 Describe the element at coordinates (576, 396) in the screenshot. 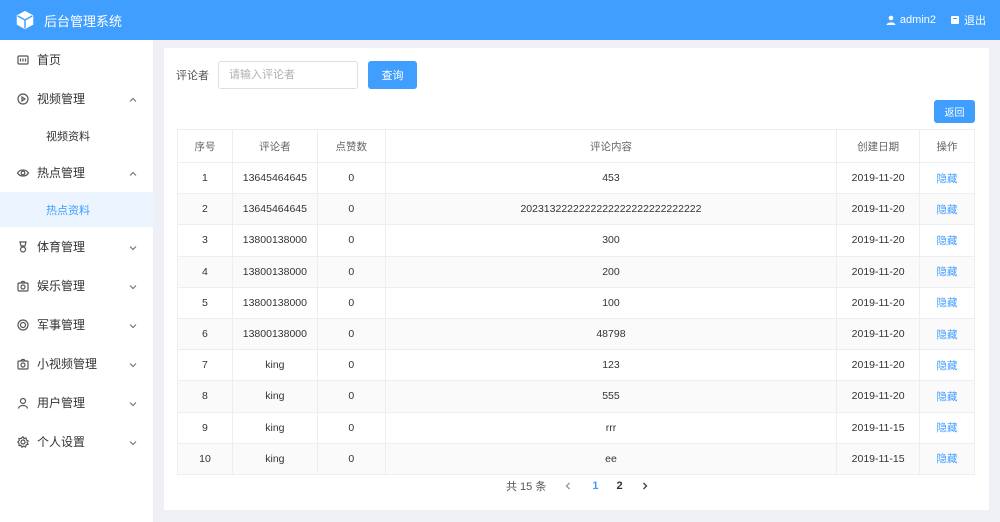

I see `table-row: 8 king 0 555 2019-11-20 隐藏` at that location.